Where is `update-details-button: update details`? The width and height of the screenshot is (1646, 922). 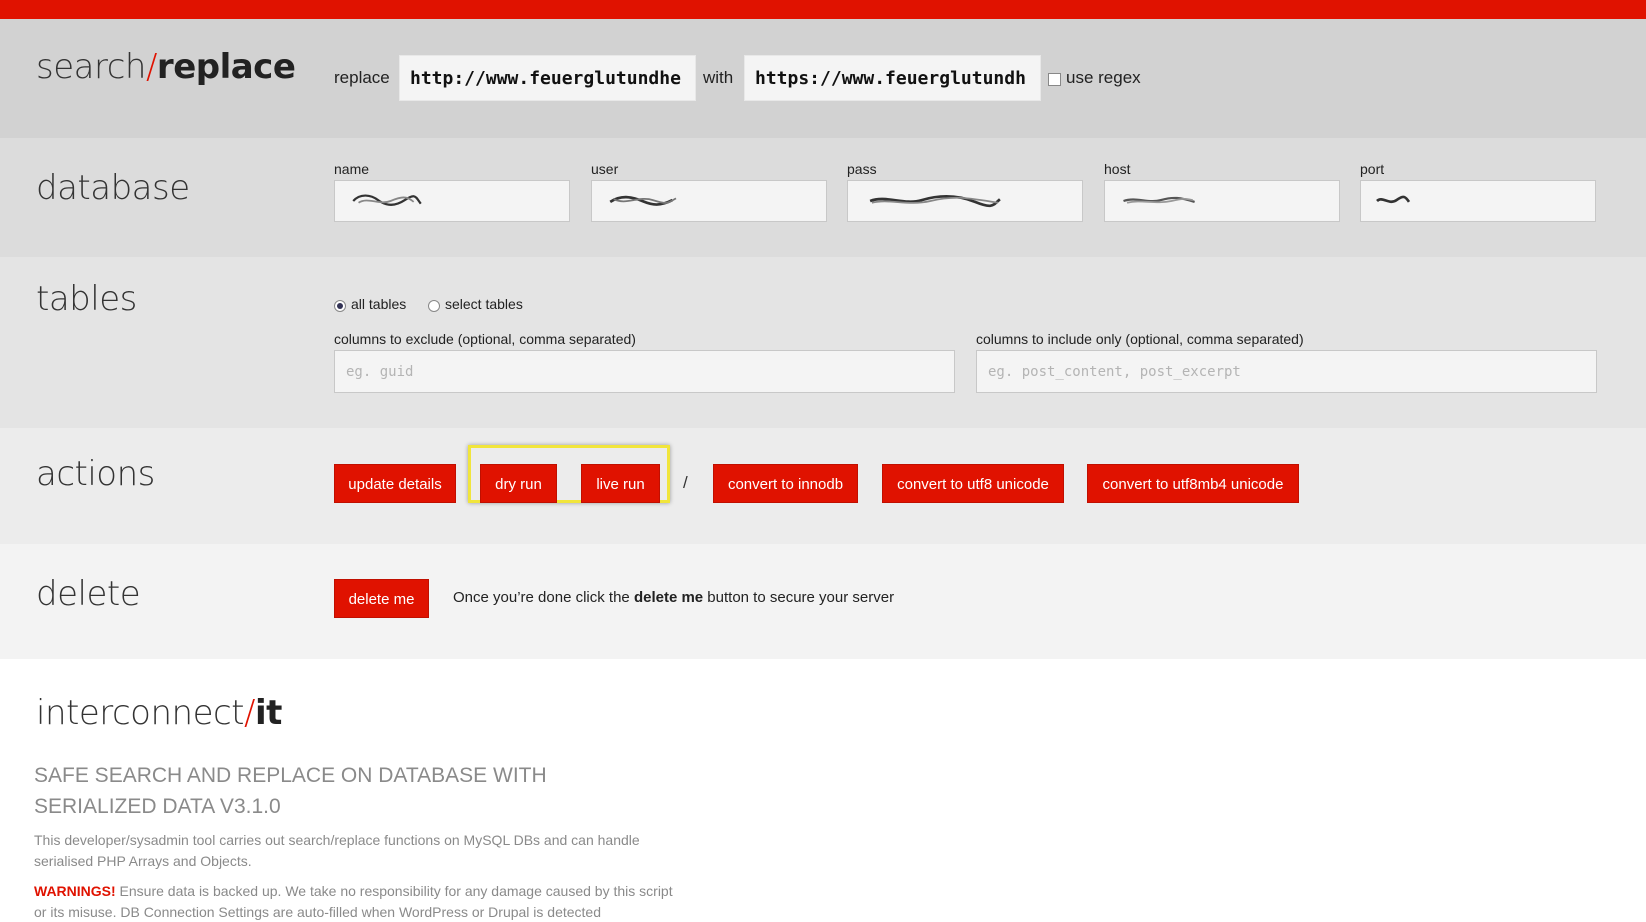
update-details-button: update details is located at coordinates (395, 483).